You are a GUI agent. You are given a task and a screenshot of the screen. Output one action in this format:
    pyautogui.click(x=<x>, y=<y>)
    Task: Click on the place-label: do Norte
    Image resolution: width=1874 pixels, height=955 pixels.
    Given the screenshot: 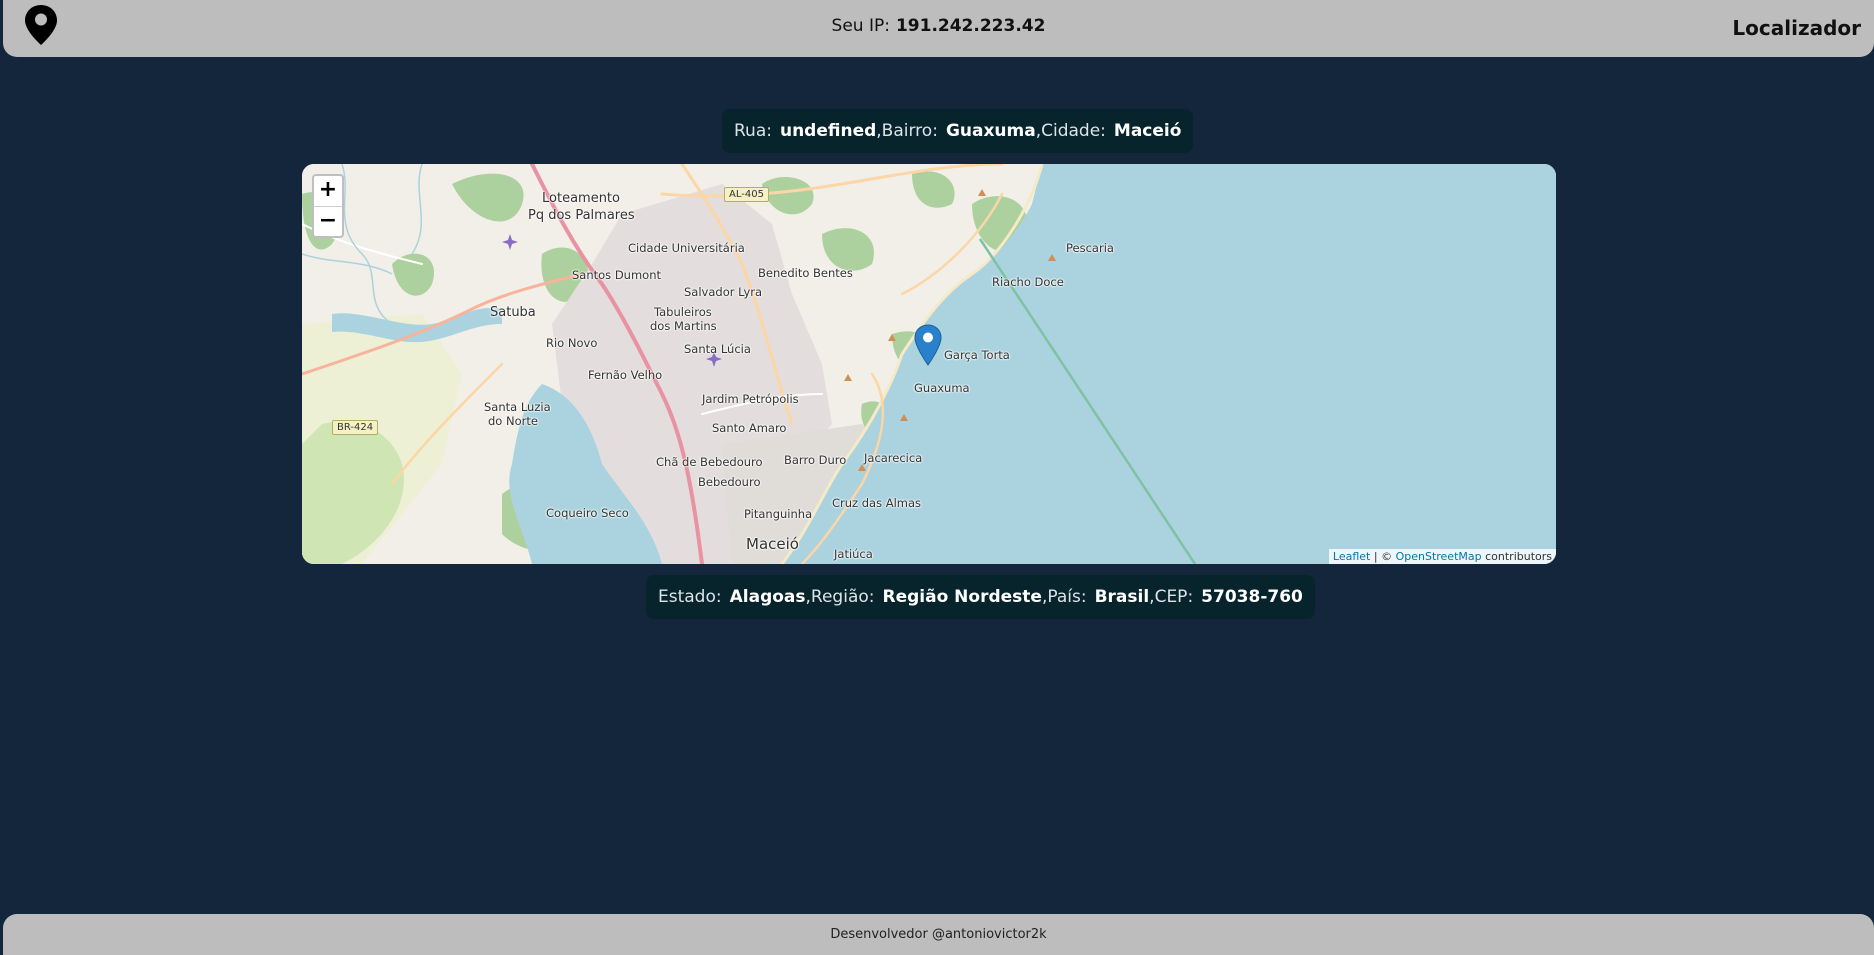 What is the action you would take?
    pyautogui.click(x=513, y=421)
    